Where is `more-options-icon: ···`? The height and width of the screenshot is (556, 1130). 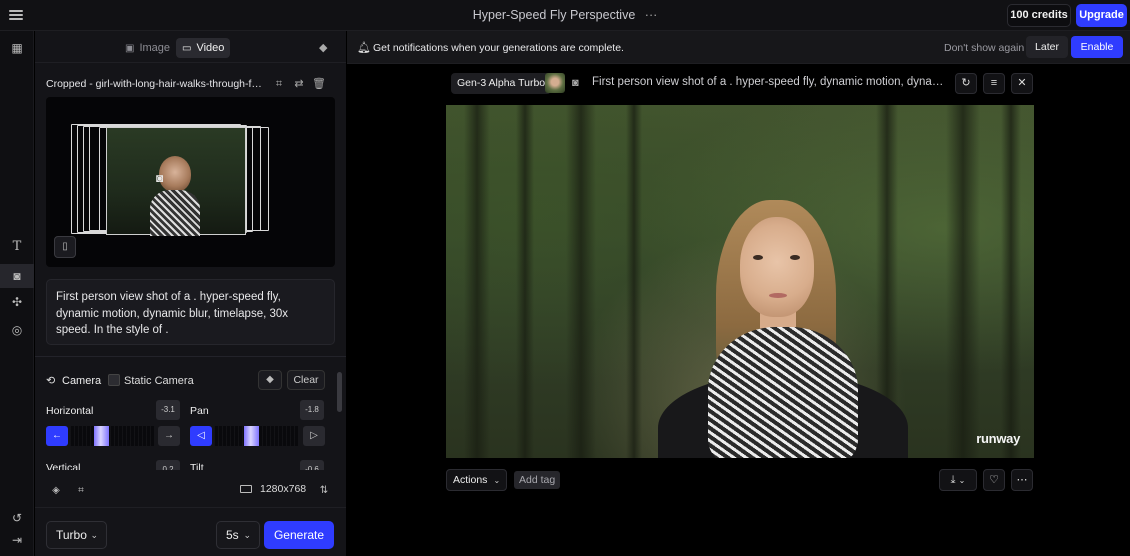 more-options-icon: ··· is located at coordinates (651, 15).